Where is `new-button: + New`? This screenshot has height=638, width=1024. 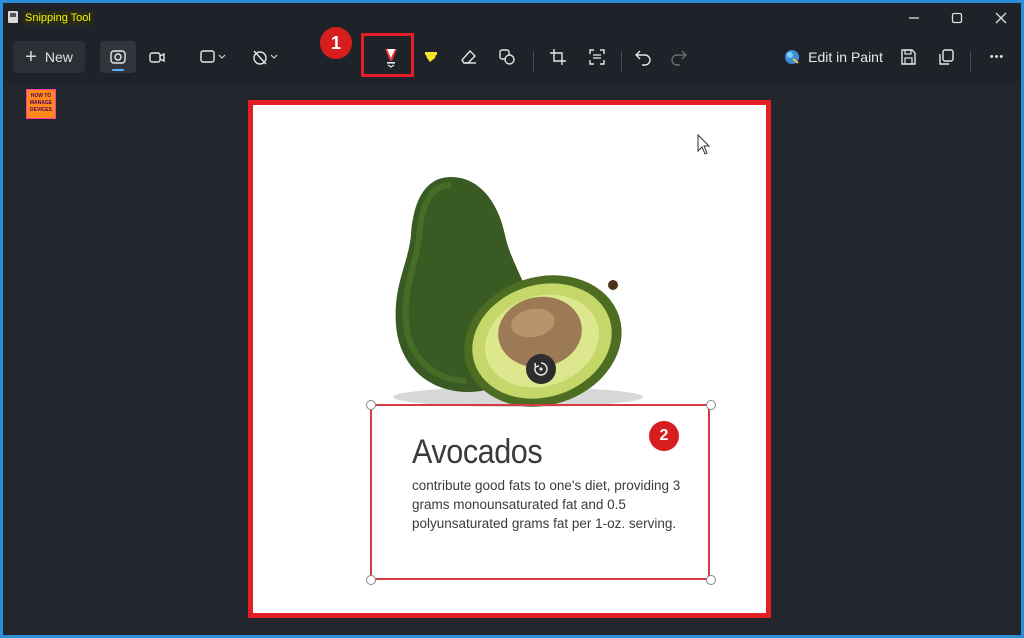 new-button: + New is located at coordinates (49, 57).